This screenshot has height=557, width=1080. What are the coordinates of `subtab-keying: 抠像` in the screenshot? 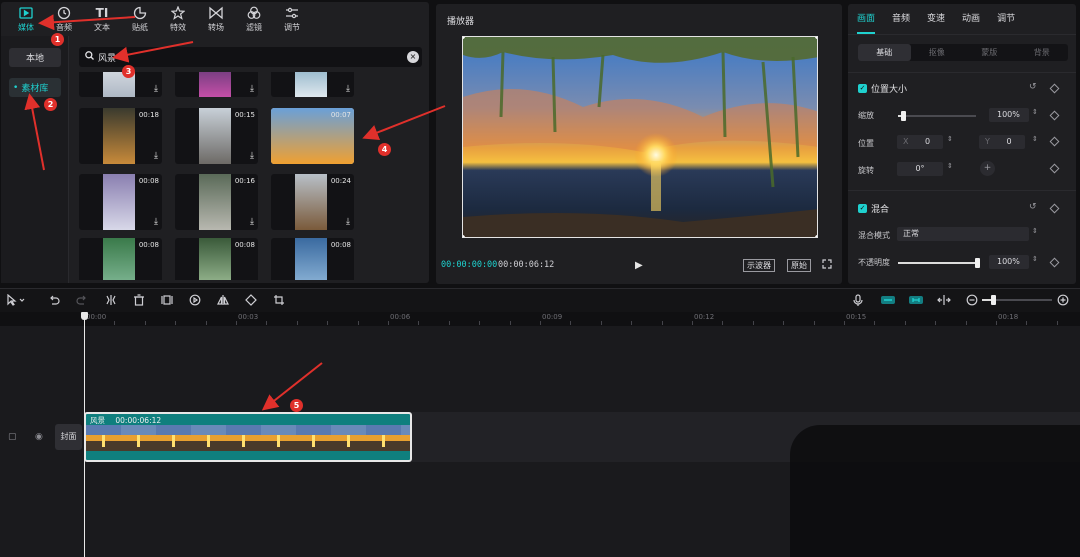 It's located at (937, 52).